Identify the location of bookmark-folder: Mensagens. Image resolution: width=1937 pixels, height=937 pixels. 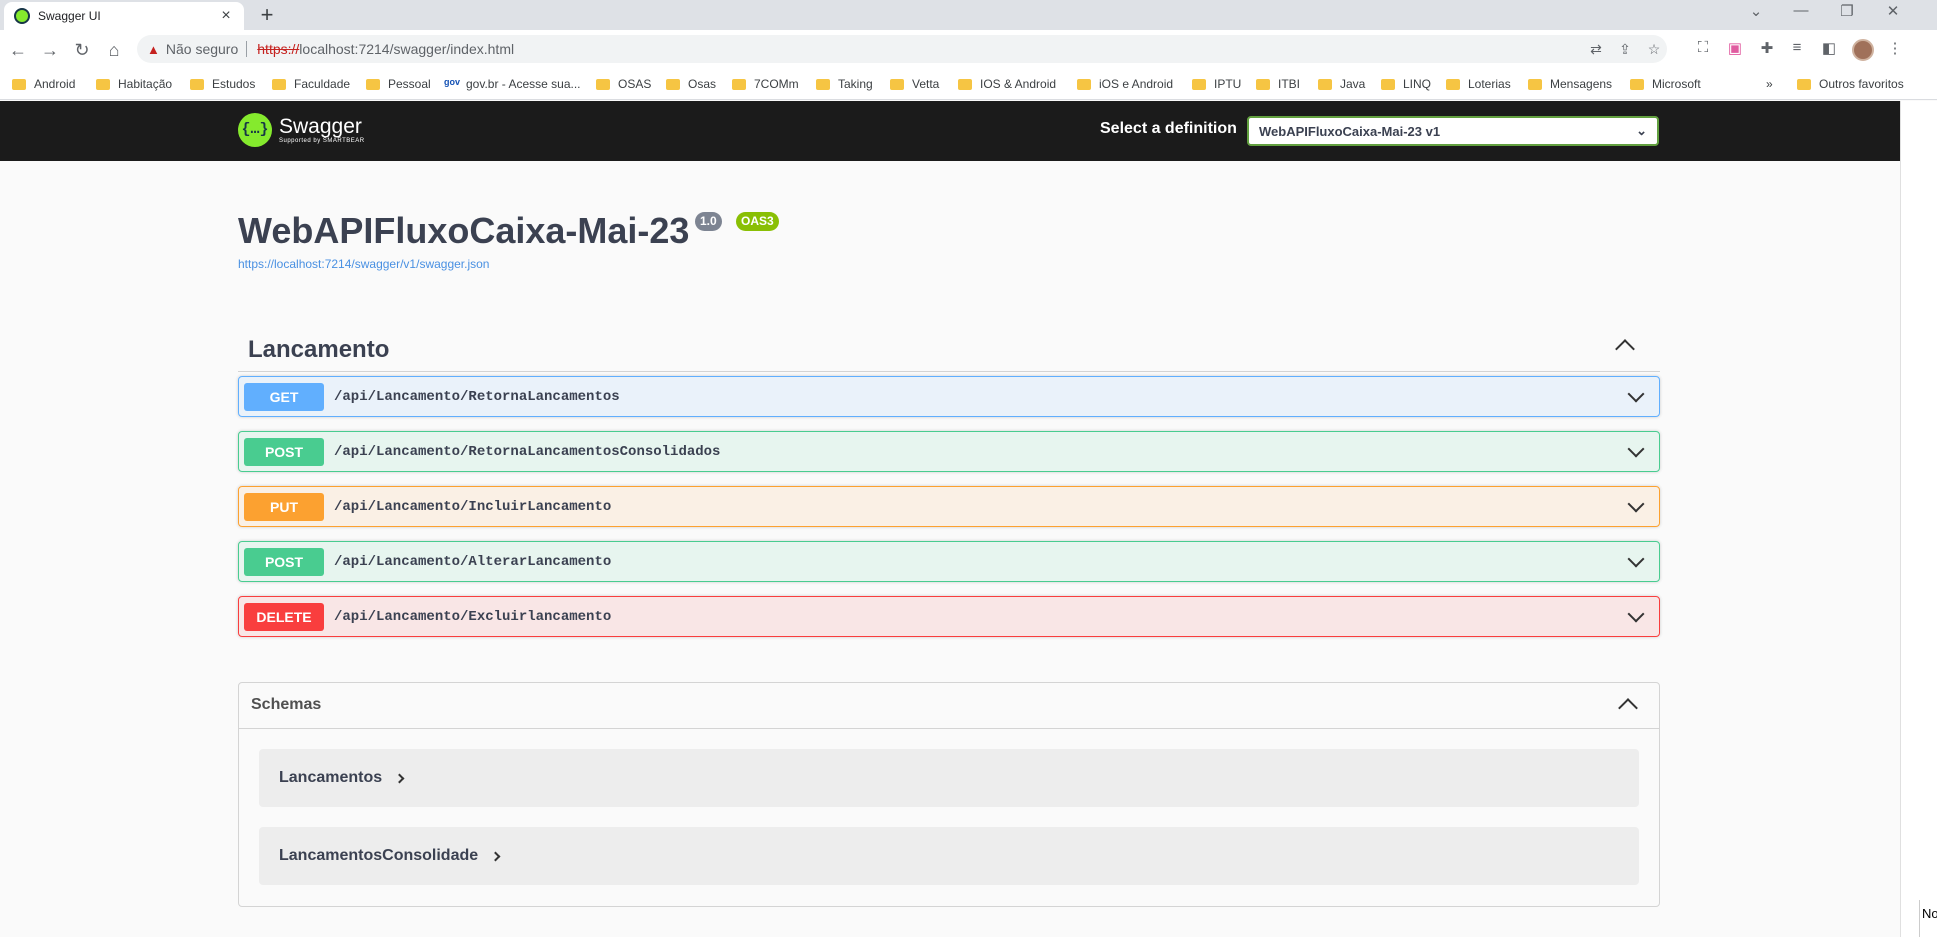
(1570, 84).